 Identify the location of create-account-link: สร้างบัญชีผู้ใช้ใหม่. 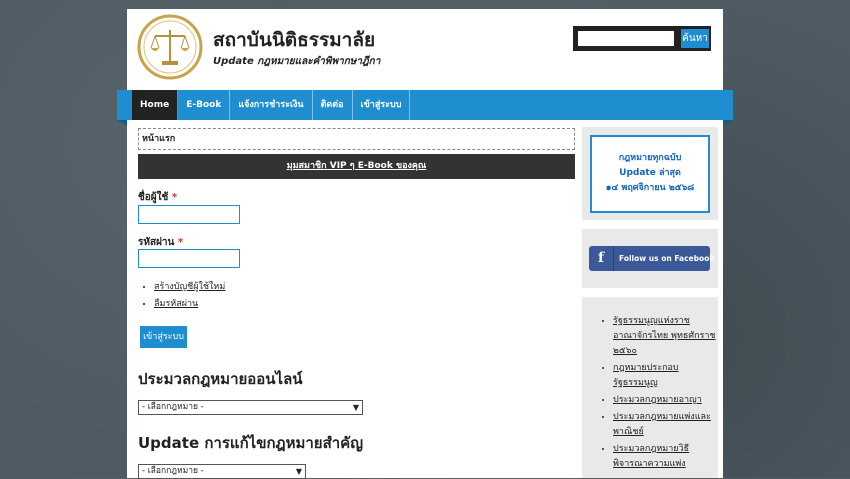
(189, 287).